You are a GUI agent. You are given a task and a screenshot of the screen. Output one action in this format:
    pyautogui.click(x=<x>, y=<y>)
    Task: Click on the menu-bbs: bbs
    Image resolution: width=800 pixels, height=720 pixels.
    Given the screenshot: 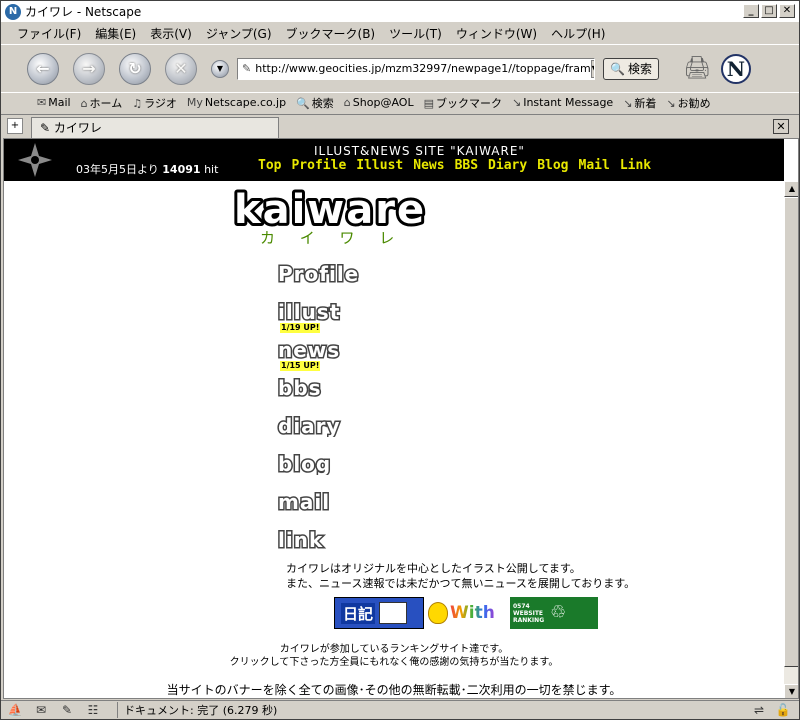 What is the action you would take?
    pyautogui.click(x=356, y=396)
    